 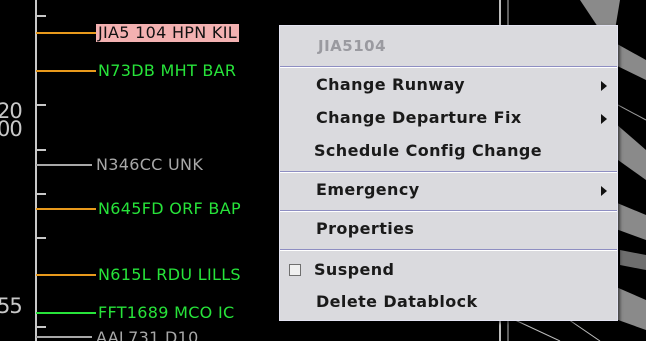 What do you see at coordinates (169, 275) in the screenshot?
I see `flight-datablock: N615L RDU LILLS` at bounding box center [169, 275].